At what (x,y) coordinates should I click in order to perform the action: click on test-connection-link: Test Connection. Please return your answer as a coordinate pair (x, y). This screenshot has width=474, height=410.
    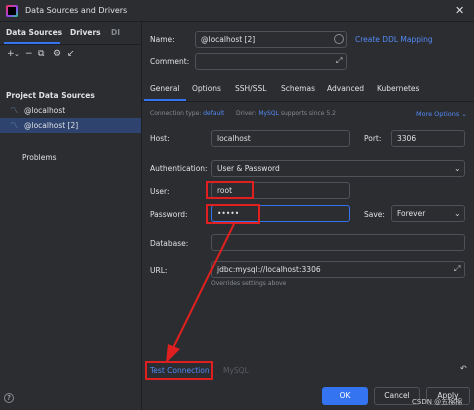
    Looking at the image, I should click on (180, 370).